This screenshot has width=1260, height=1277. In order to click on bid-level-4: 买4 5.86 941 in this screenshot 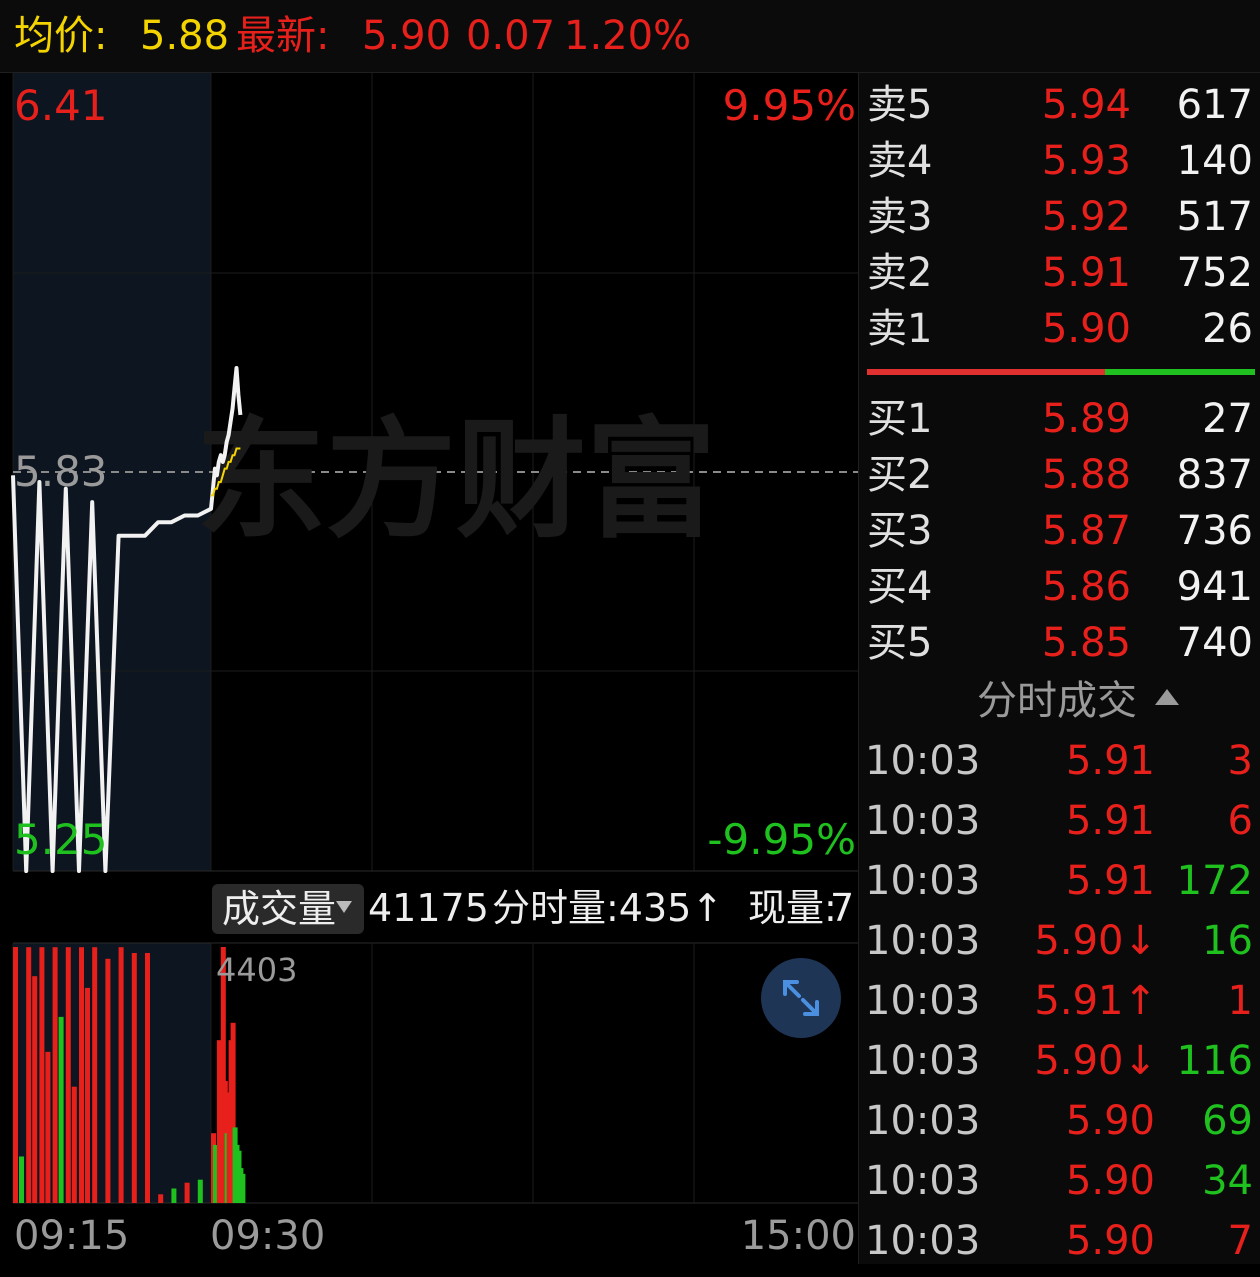, I will do `click(1059, 591)`.